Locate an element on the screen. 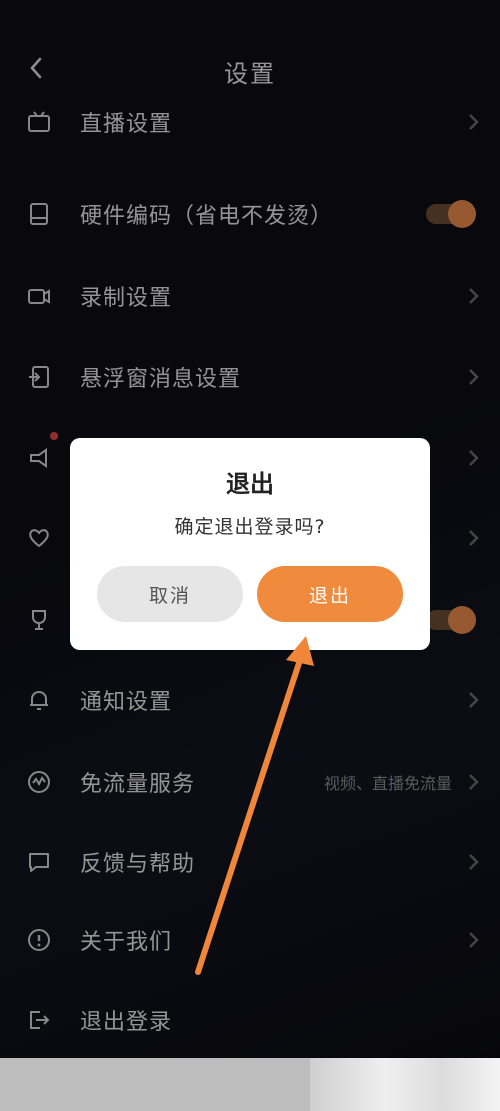 The image size is (500, 1111). dialog-title: 退出 is located at coordinates (250, 484).